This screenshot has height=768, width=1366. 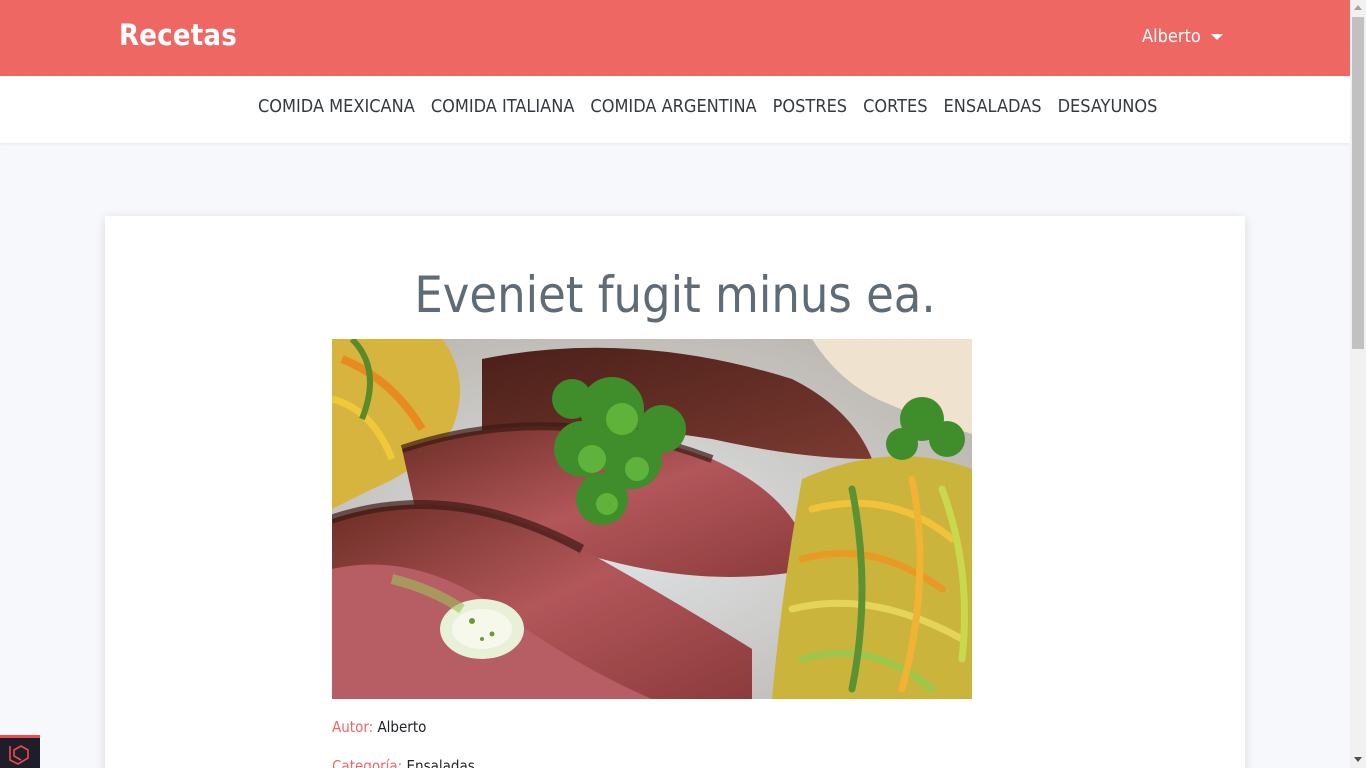 I want to click on category-link-comida-mexicana: COMIDA MEXICANA, so click(x=336, y=106).